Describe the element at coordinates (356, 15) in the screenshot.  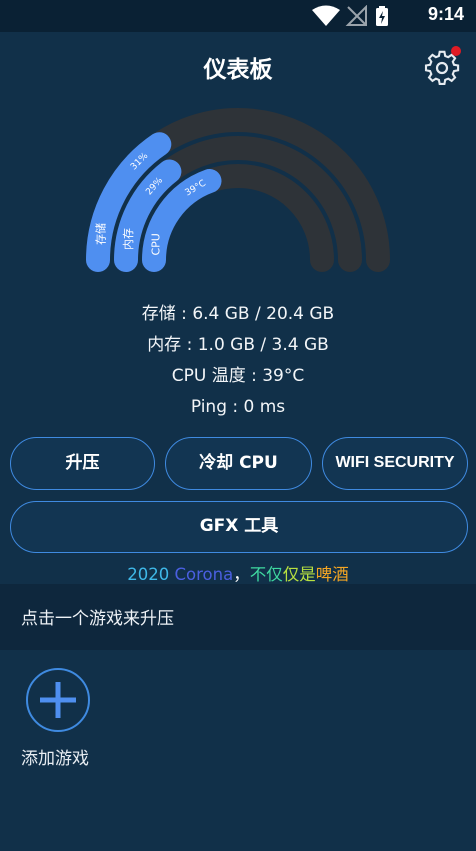
I see `signal-off-icon` at that location.